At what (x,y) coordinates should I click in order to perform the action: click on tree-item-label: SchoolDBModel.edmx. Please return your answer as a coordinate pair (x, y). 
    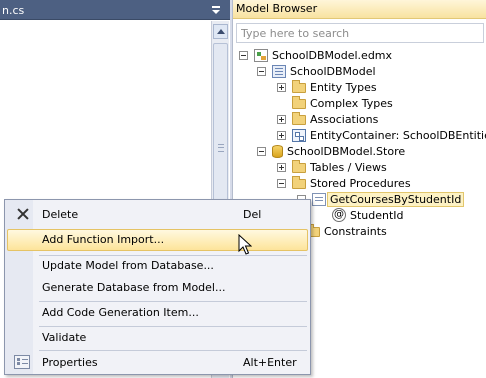
    Looking at the image, I should click on (332, 55).